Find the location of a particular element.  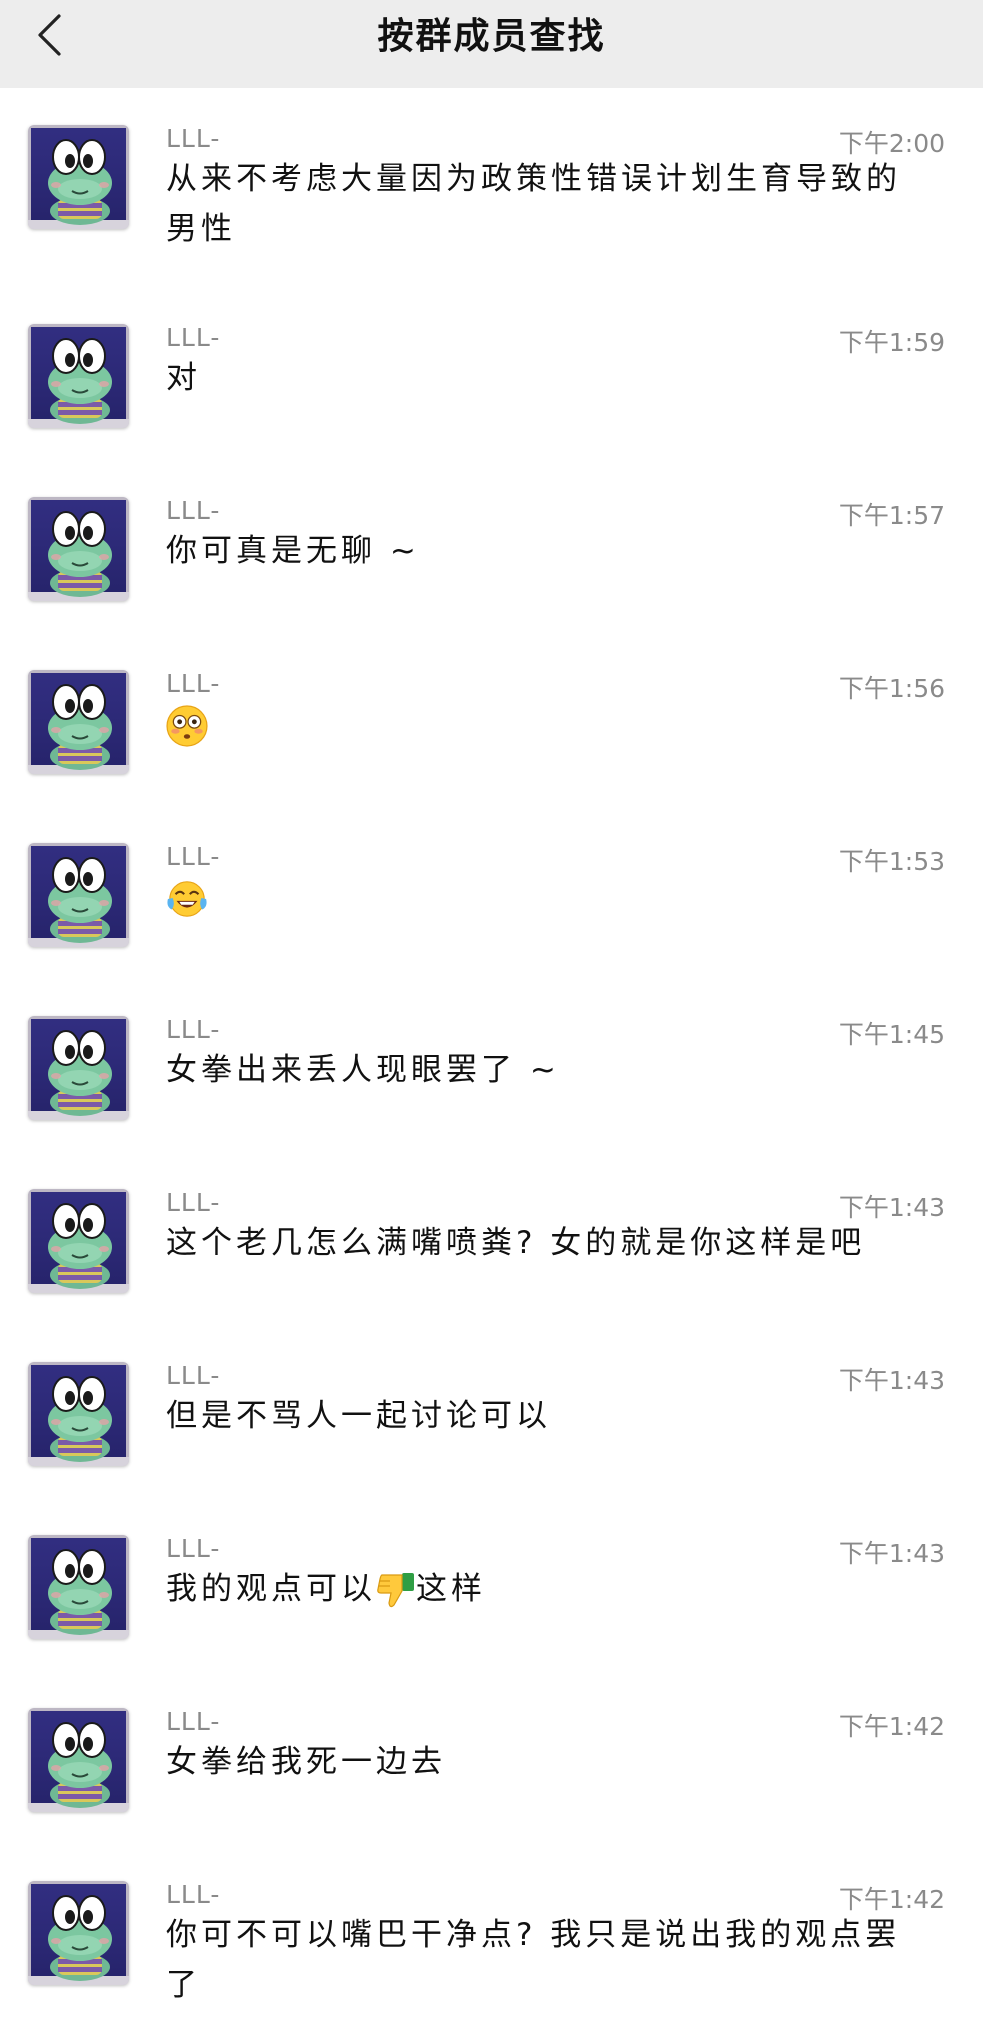

message-text: 你可真是无聊 ~ is located at coordinates (546, 551).